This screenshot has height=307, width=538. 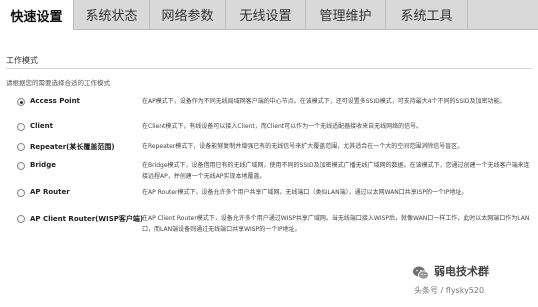 I want to click on radio-bridge, so click(x=21, y=166).